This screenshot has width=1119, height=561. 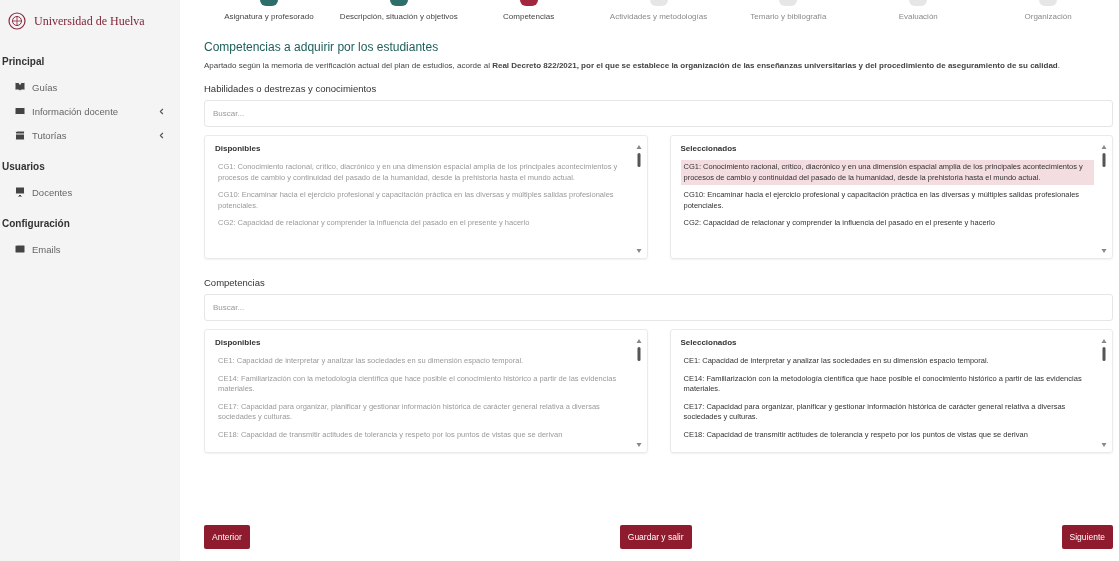 What do you see at coordinates (90, 249) in the screenshot?
I see `sidebar-item: Emails` at bounding box center [90, 249].